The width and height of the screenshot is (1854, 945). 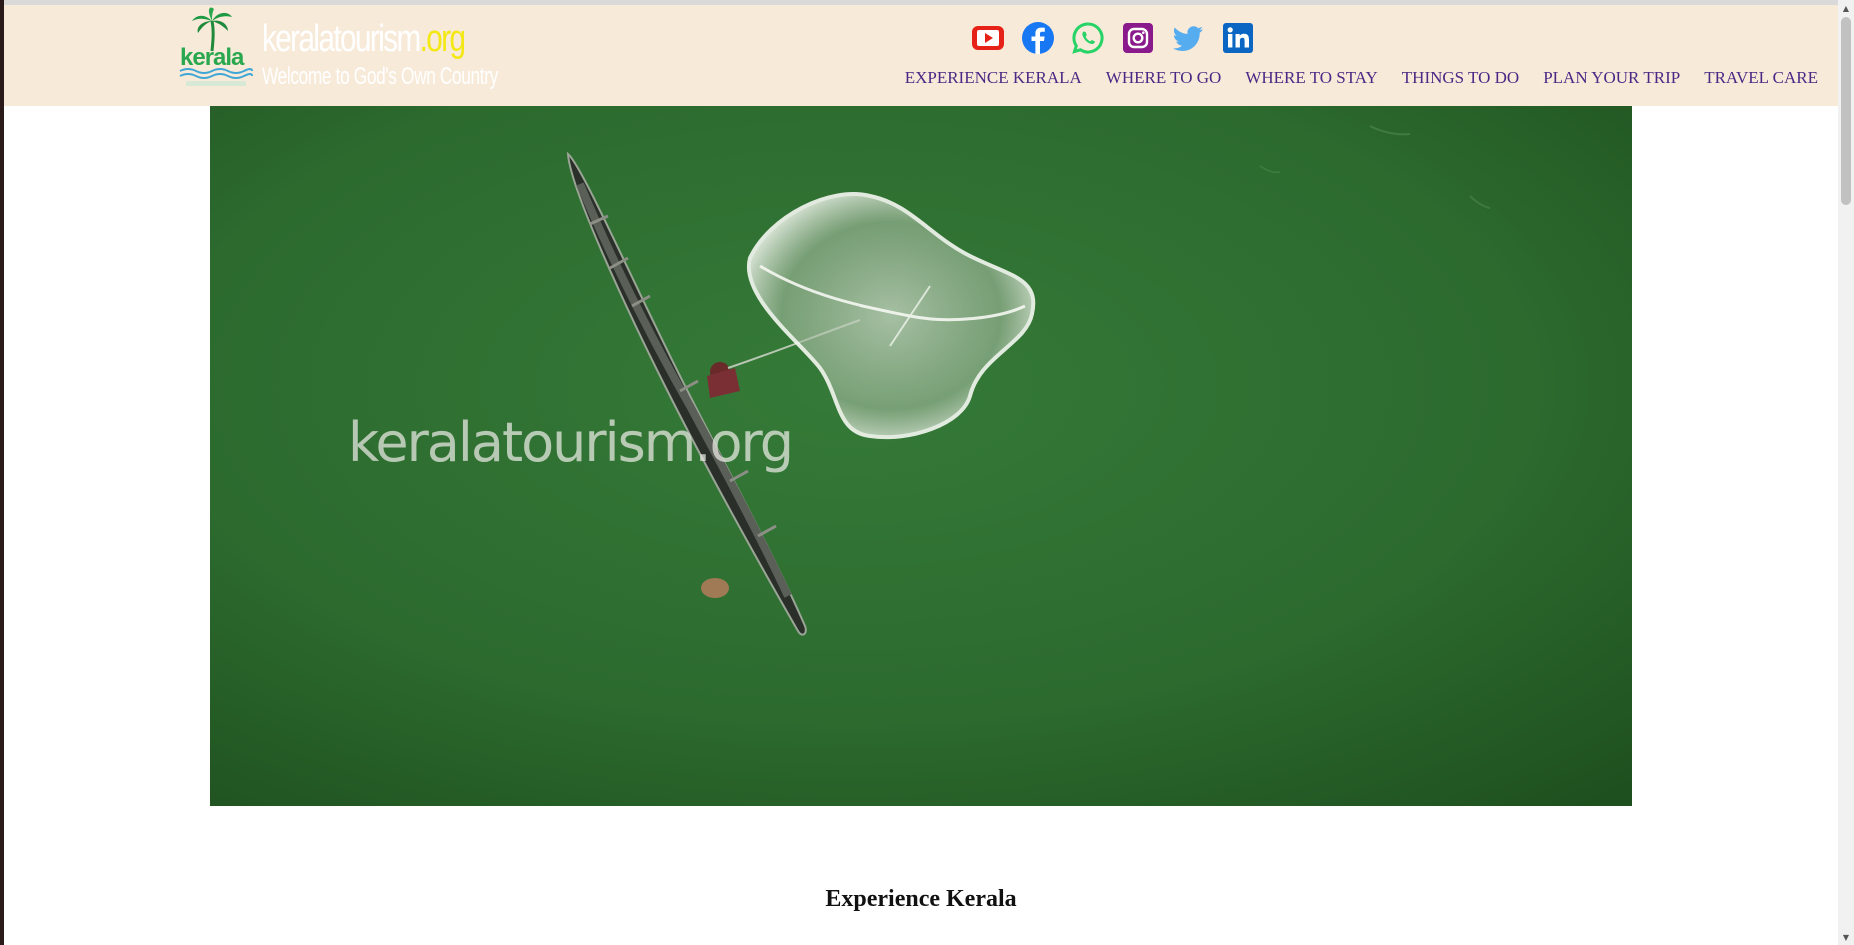 I want to click on brand-name-main: keralatourism, so click(x=341, y=39).